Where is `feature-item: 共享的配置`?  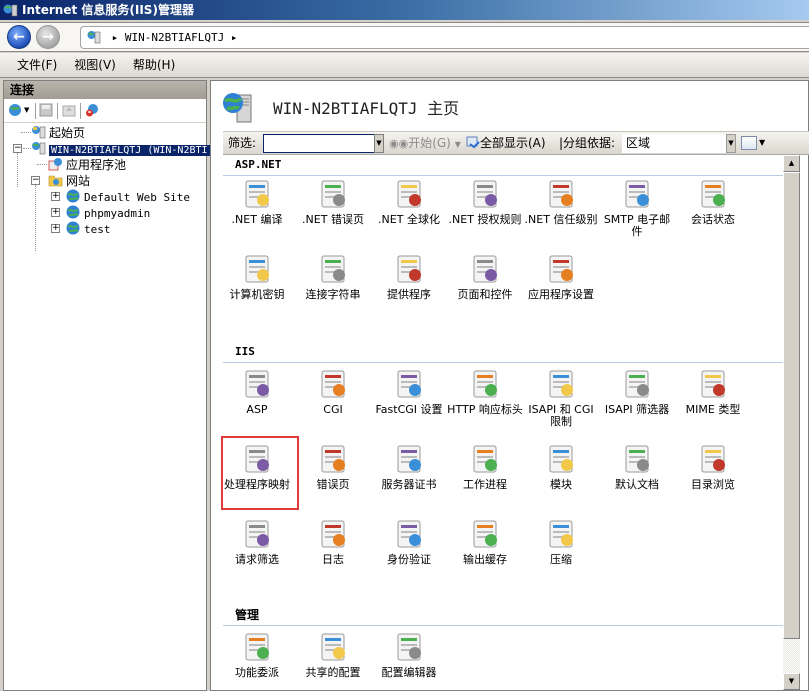 feature-item: 共享的配置 is located at coordinates (333, 655).